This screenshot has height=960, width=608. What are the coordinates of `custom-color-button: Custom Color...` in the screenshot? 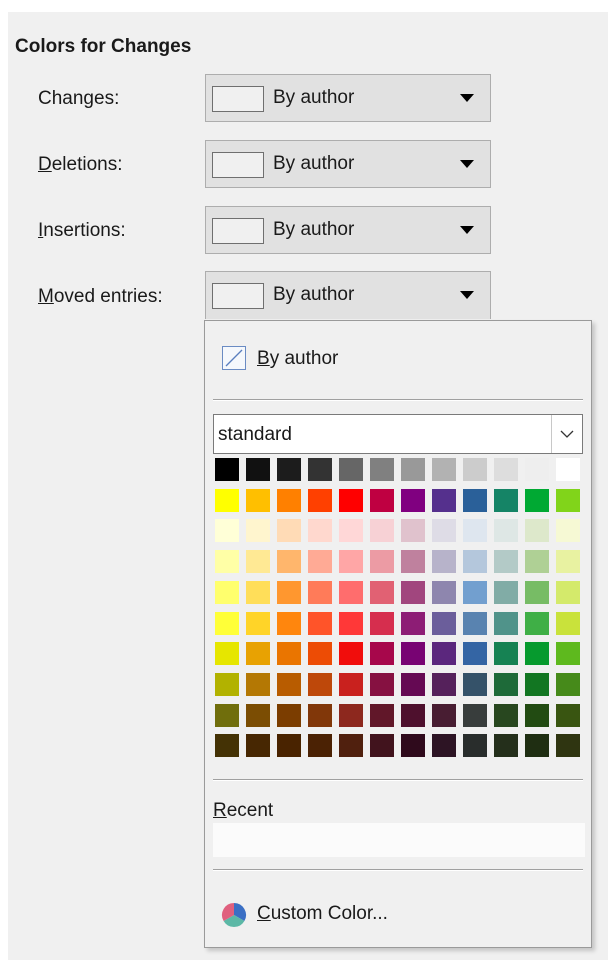 It's located at (349, 915).